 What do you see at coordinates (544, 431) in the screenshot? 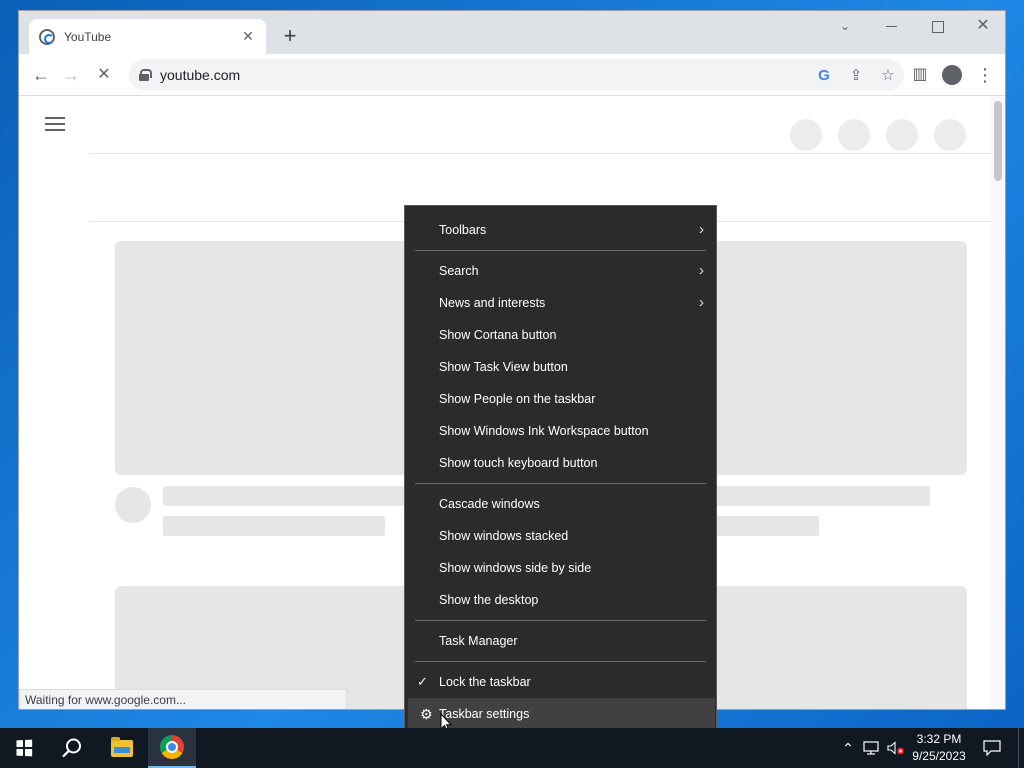
I see `menu-item-label: Show Windows Ink Workspace button` at bounding box center [544, 431].